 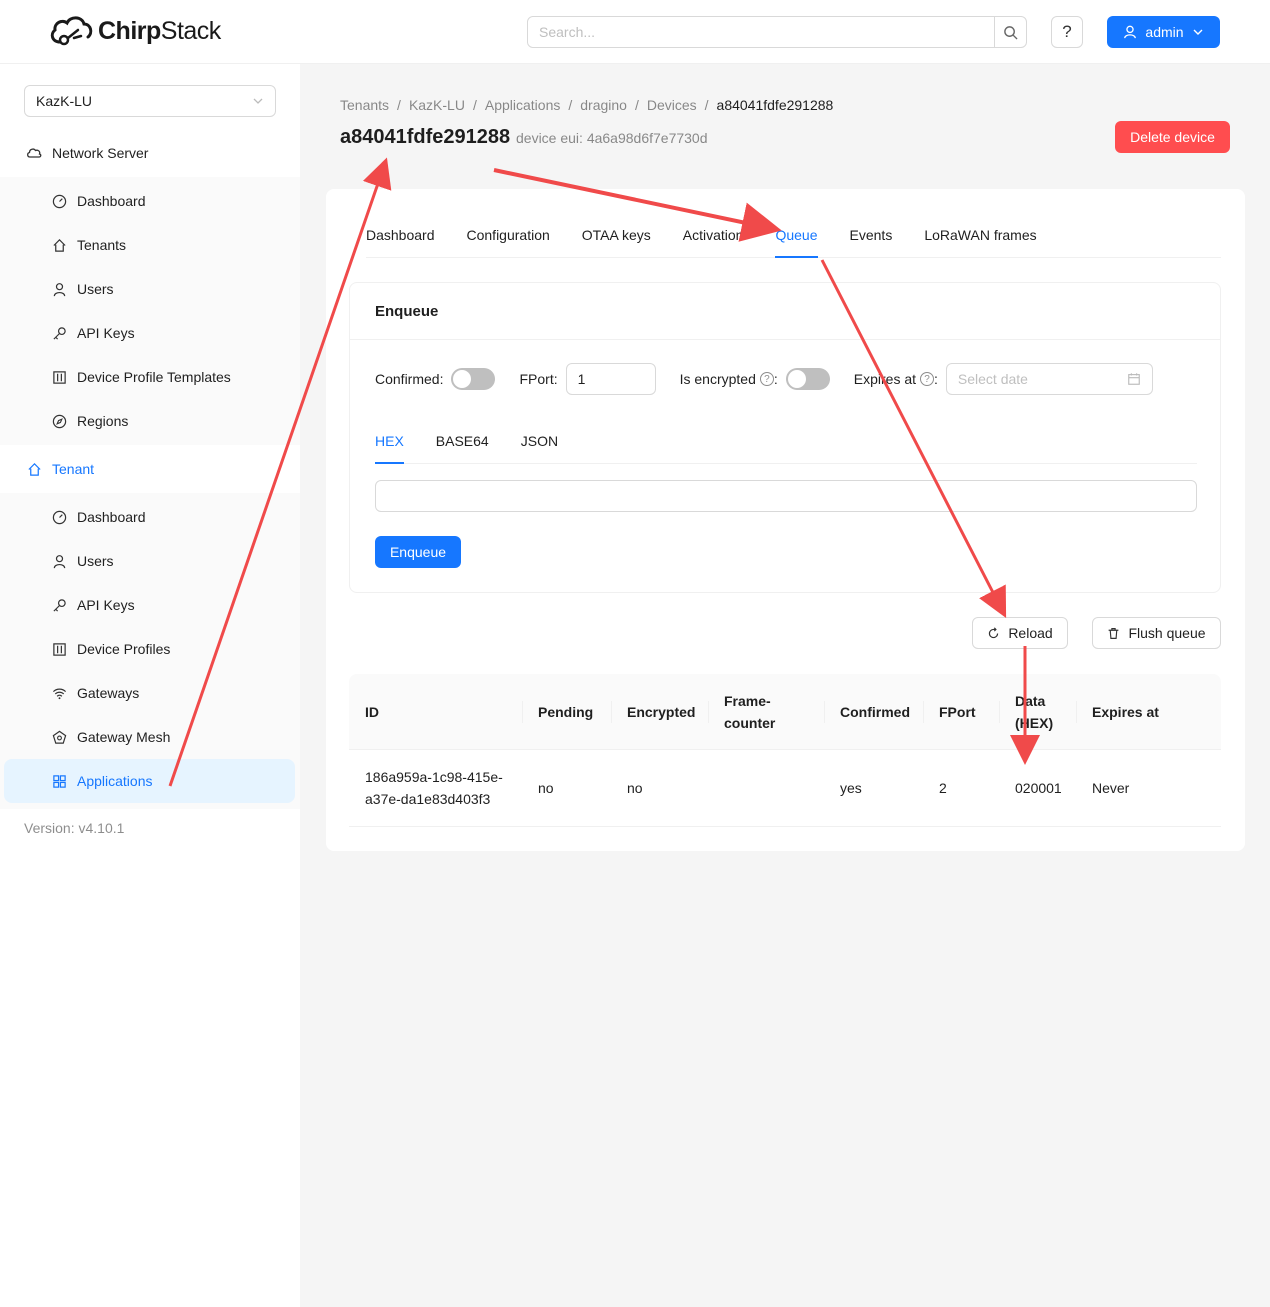 What do you see at coordinates (761, 32) in the screenshot?
I see `search-input` at bounding box center [761, 32].